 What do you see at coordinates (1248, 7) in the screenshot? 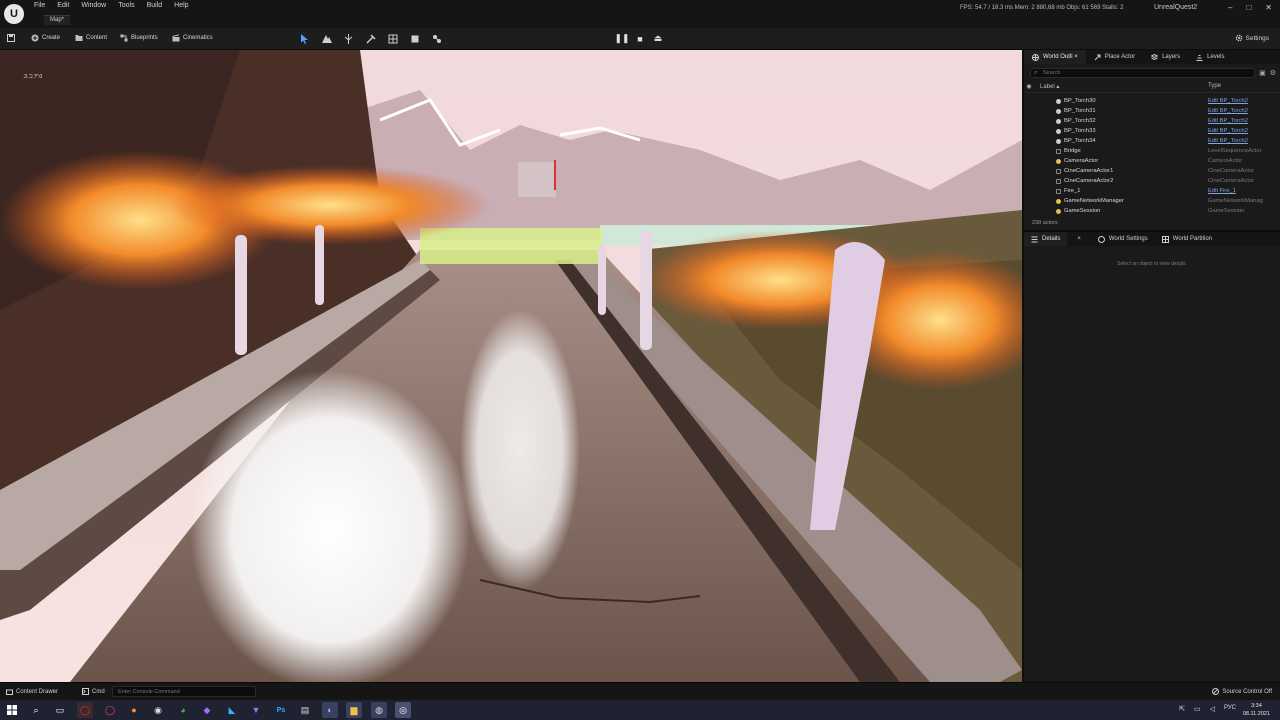
I see `maximize-button: □` at bounding box center [1248, 7].